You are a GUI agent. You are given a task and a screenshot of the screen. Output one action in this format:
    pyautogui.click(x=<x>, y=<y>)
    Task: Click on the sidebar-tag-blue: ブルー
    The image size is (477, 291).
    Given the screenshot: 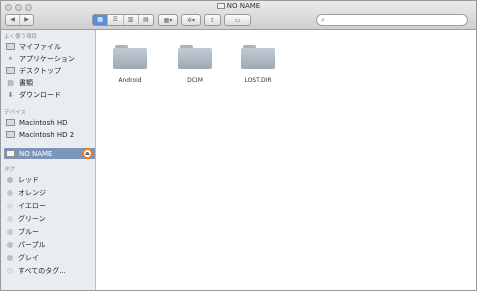 What is the action you would take?
    pyautogui.click(x=48, y=231)
    